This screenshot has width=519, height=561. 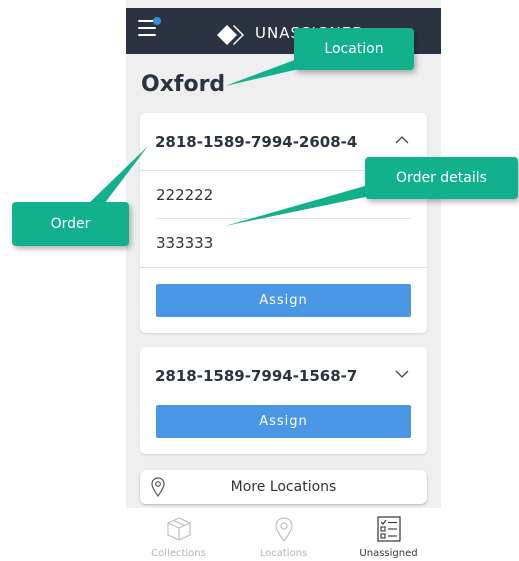 I want to click on nav-label-collections: Collections, so click(x=178, y=553).